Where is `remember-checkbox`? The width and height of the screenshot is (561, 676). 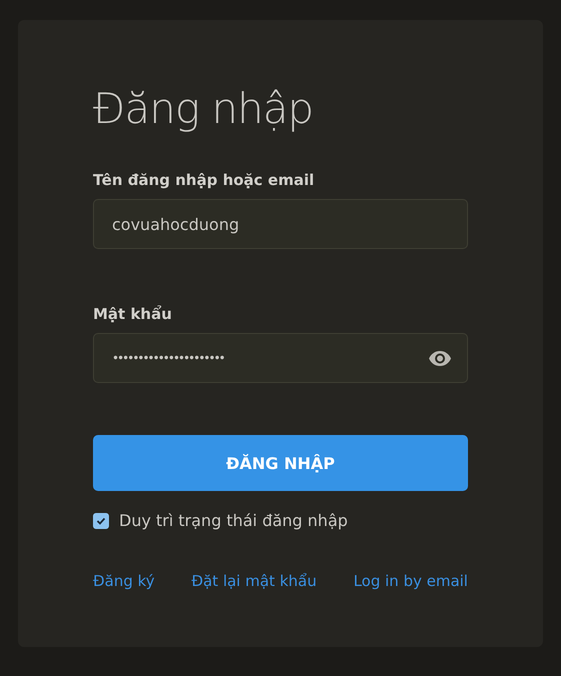 remember-checkbox is located at coordinates (101, 520).